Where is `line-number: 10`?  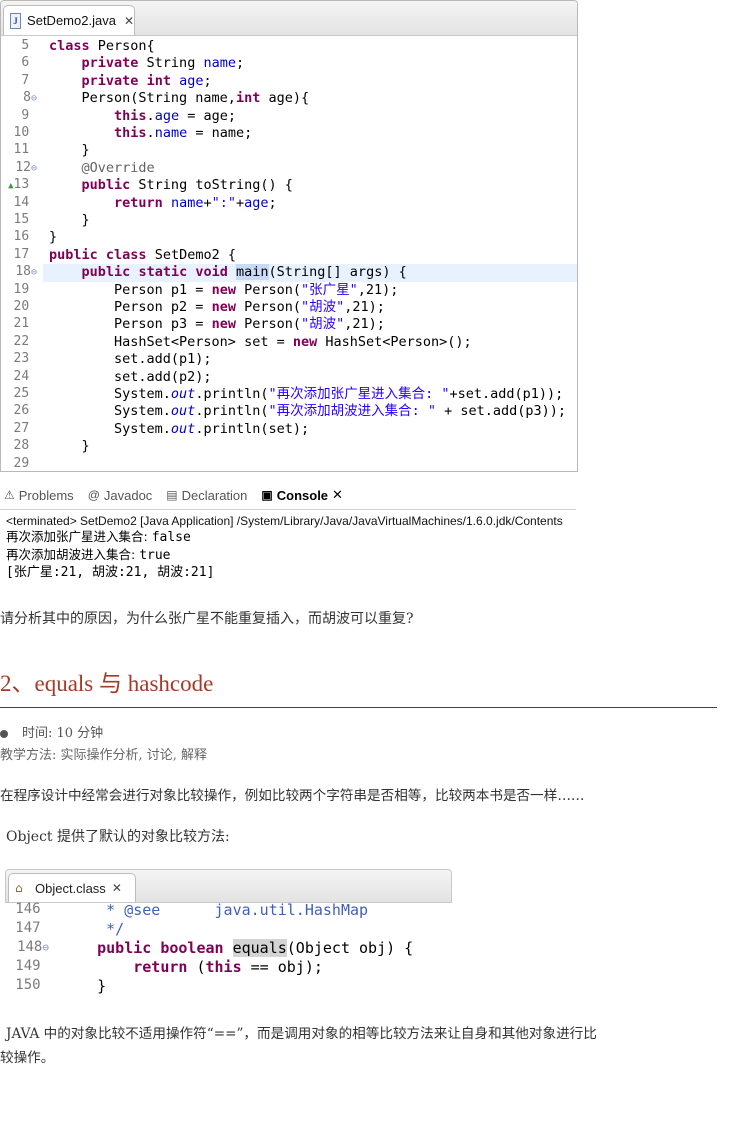 line-number: 10 is located at coordinates (25, 132).